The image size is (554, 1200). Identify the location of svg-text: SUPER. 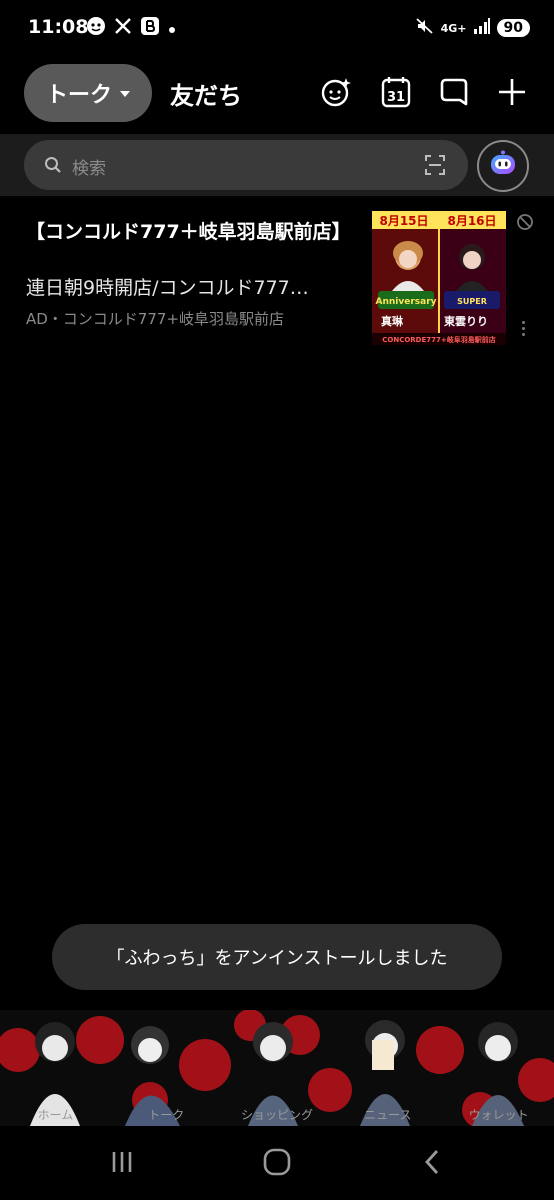
(472, 301).